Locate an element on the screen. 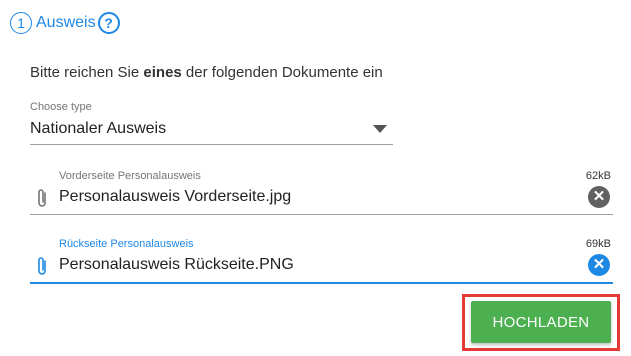 This screenshot has width=631, height=356. dropdown-arrow-icon is located at coordinates (380, 129).